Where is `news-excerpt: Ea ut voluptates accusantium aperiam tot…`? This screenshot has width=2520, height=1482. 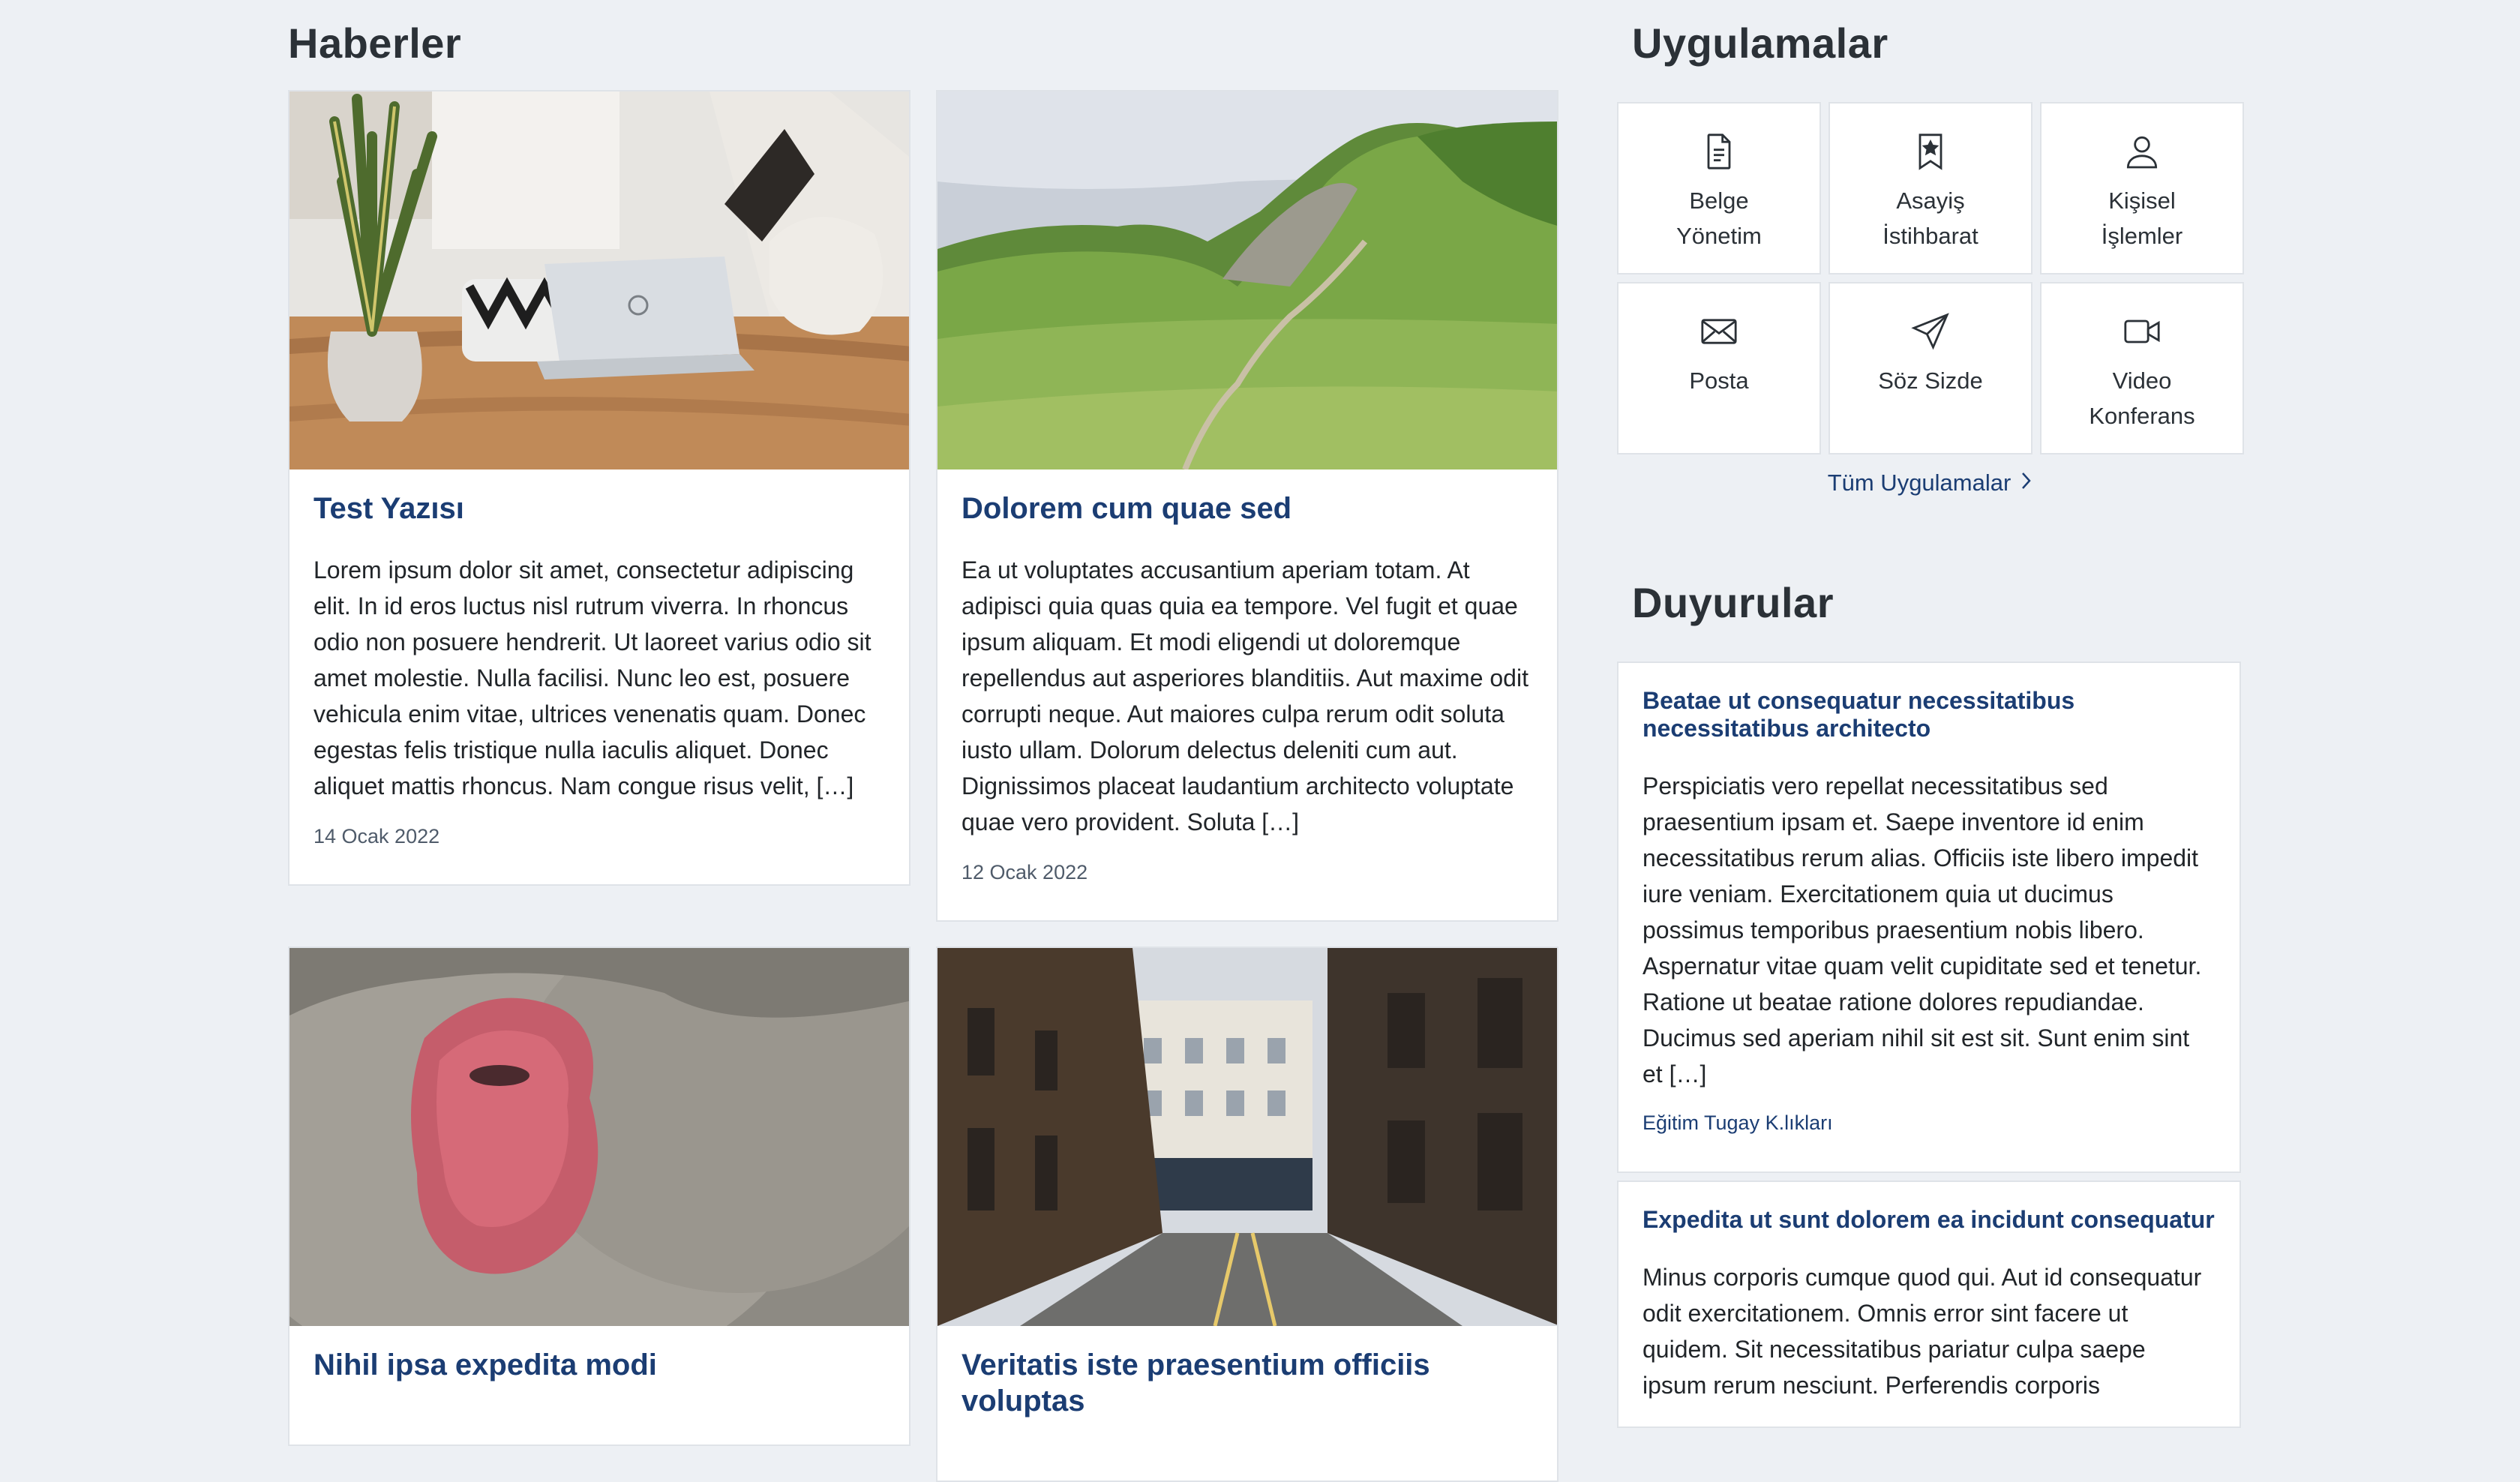 news-excerpt: Ea ut voluptates accusantium aperiam tot… is located at coordinates (1245, 696).